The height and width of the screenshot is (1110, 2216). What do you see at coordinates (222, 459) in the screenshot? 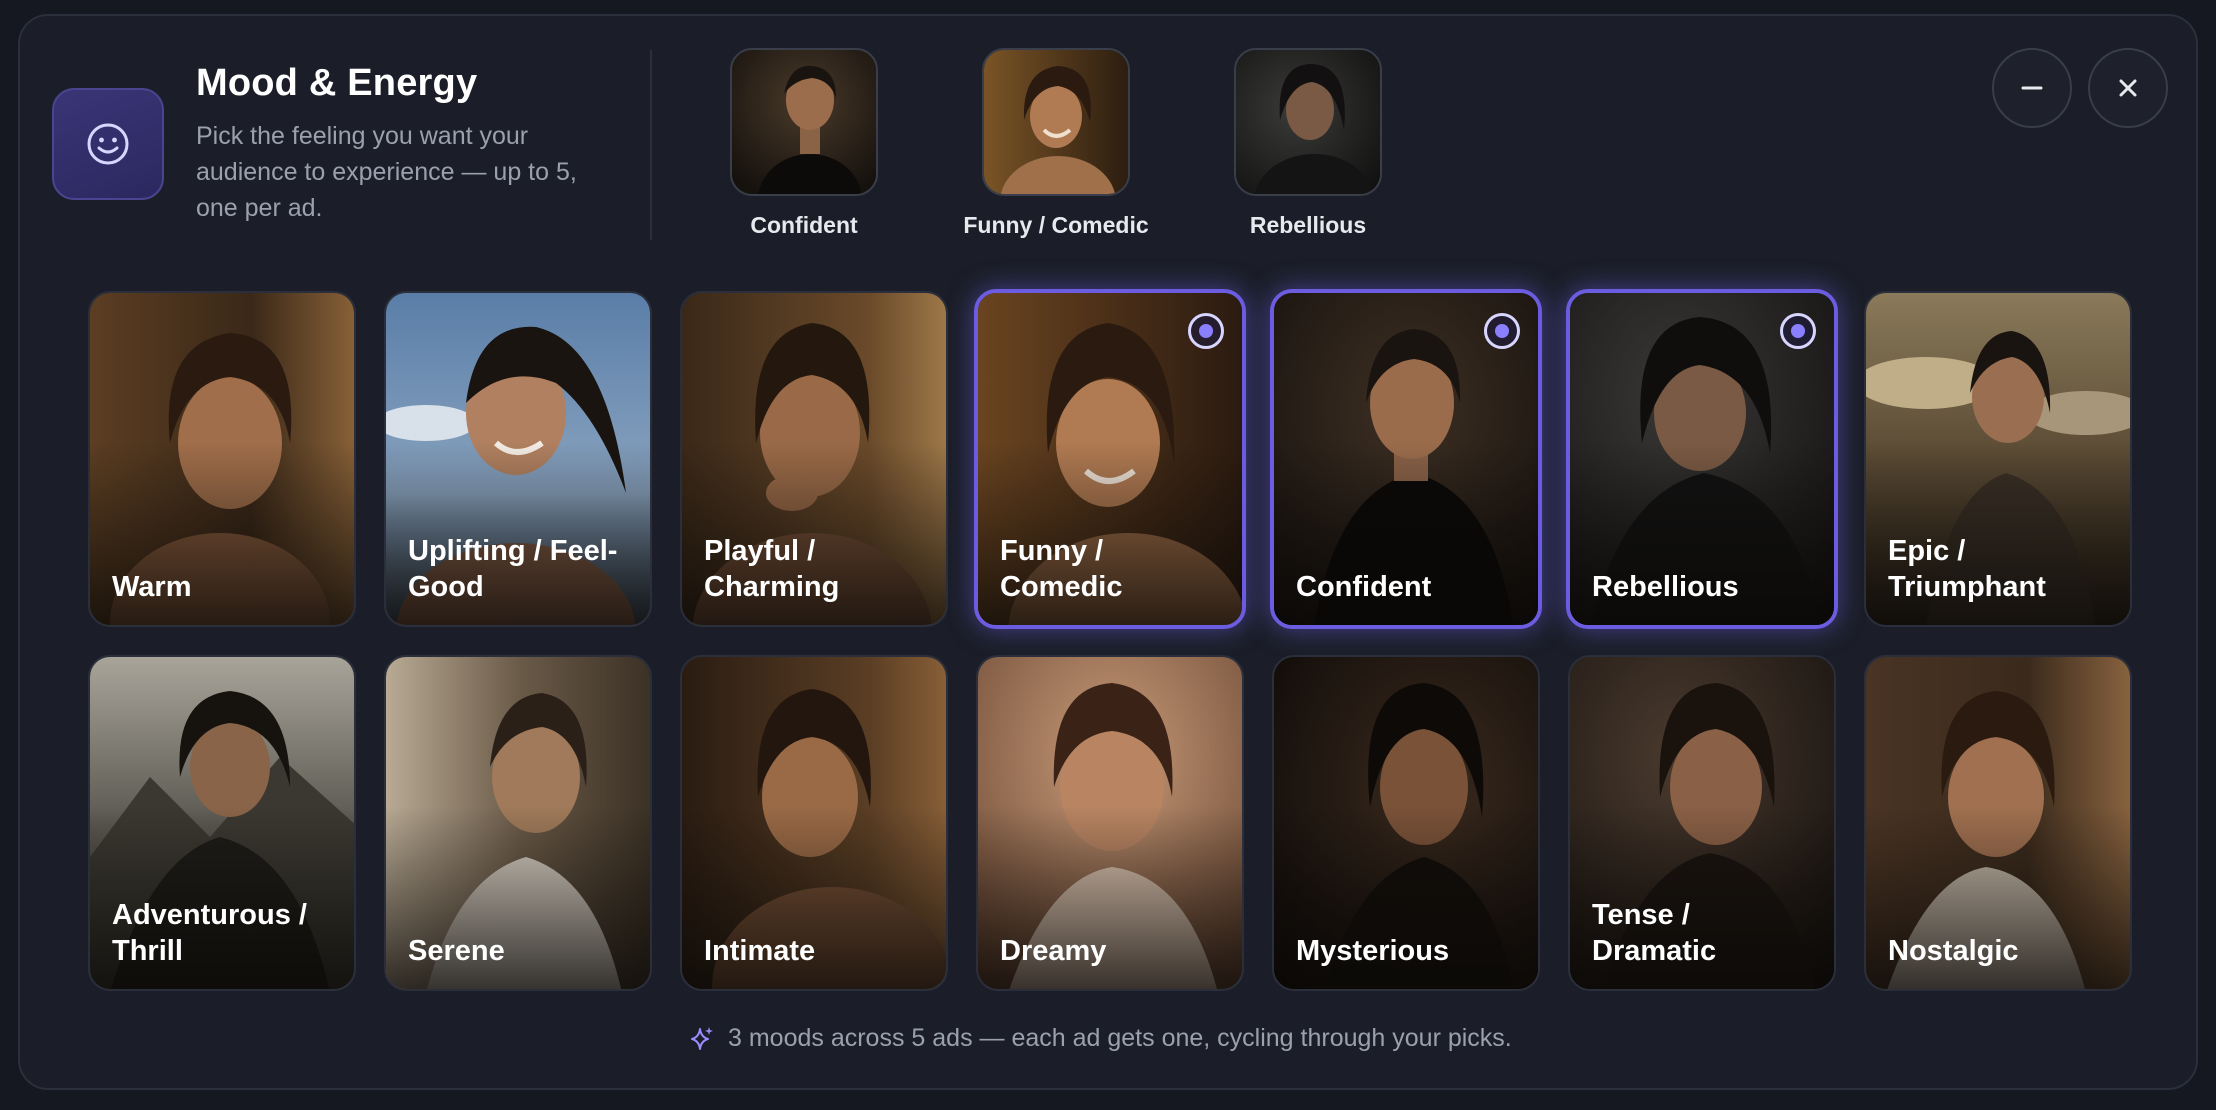
I see `mood-card-warm: Warm` at bounding box center [222, 459].